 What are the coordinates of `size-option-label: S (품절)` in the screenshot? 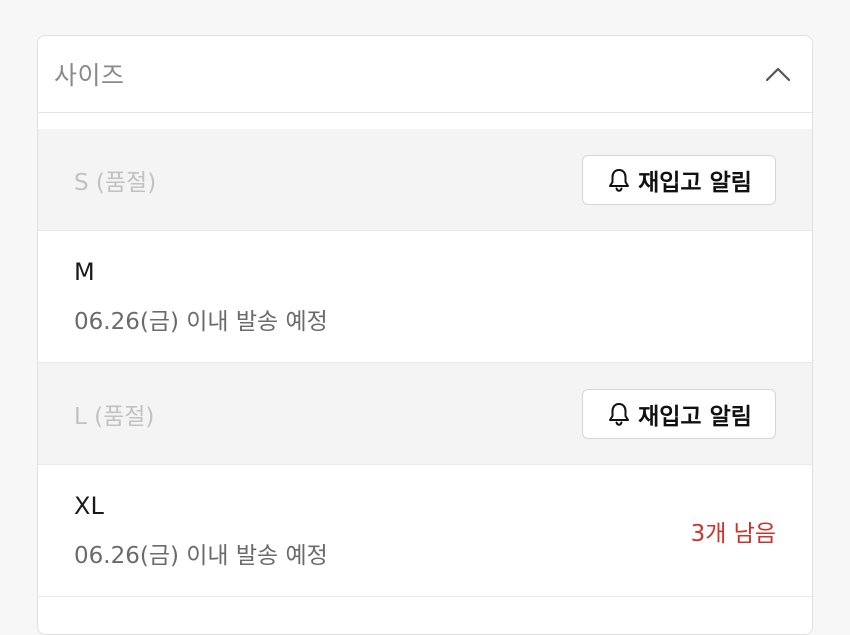 It's located at (115, 182).